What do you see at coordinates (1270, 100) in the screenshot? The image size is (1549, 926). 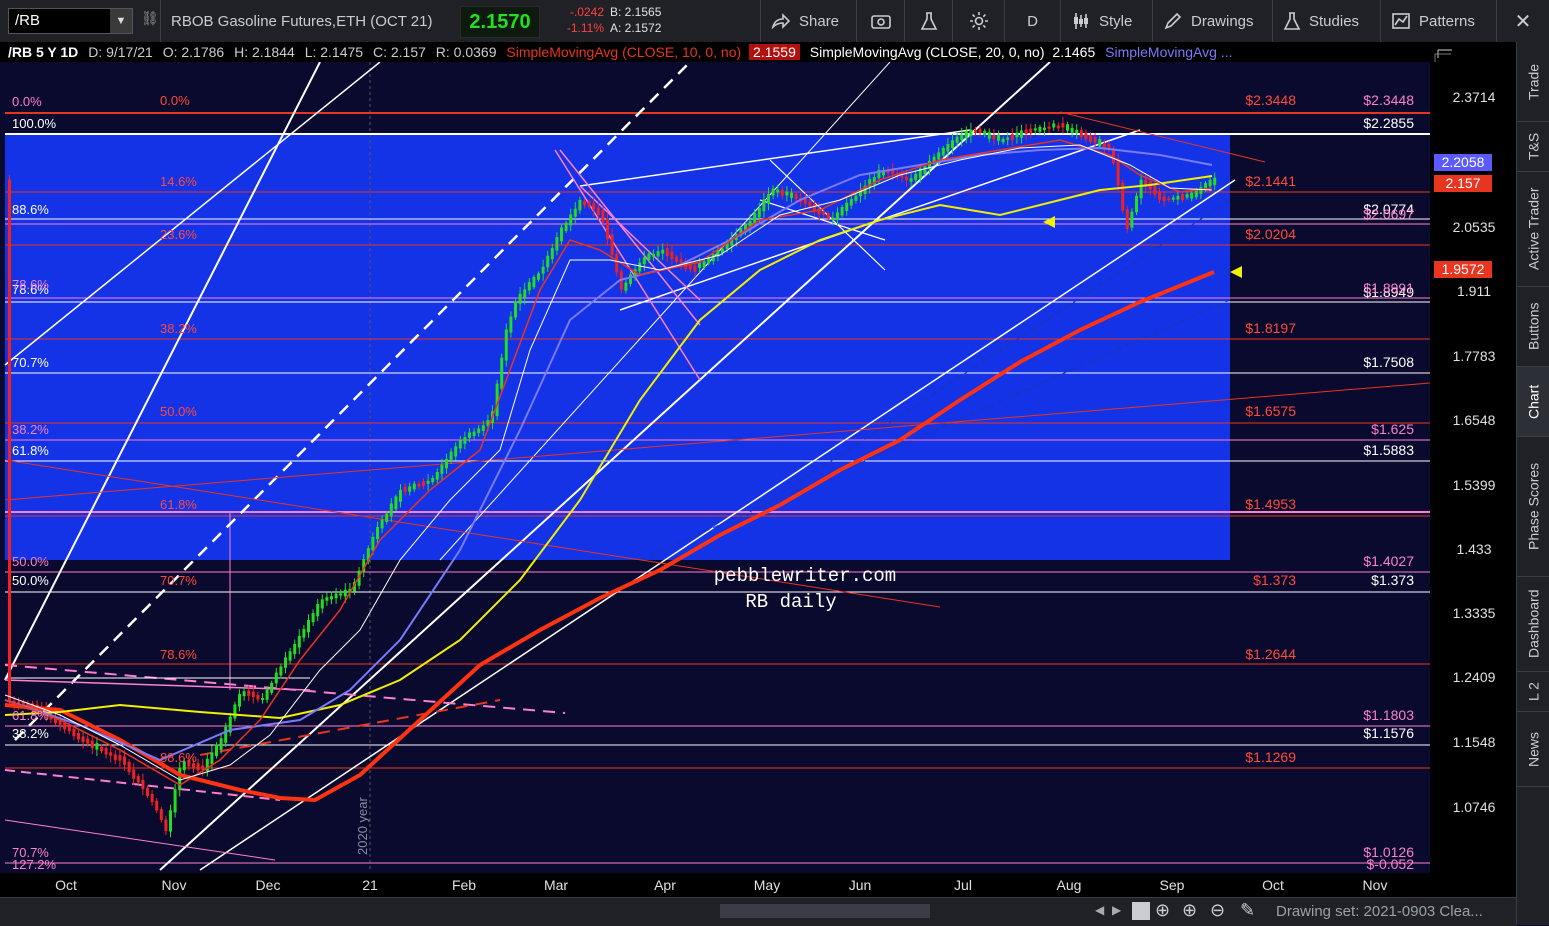 I see `fib-right-red-label: $2.3448` at bounding box center [1270, 100].